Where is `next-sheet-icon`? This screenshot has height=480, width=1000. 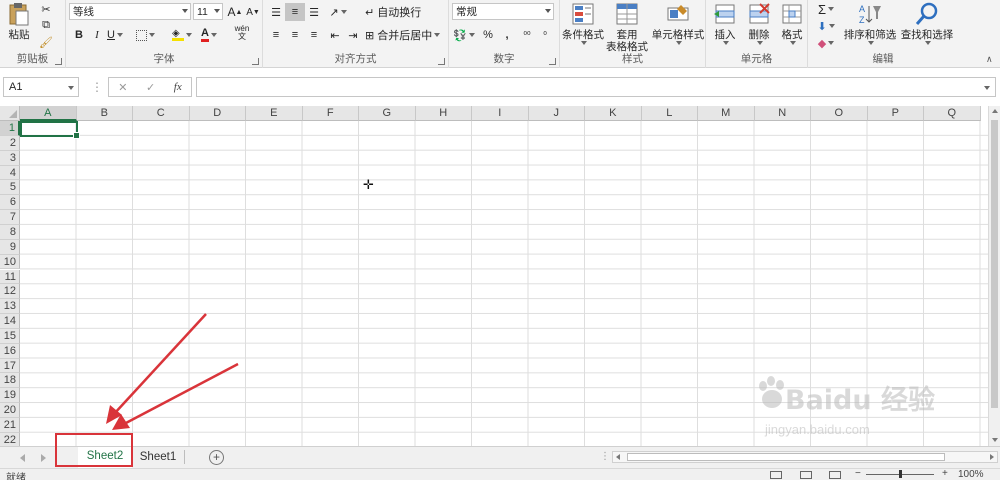 next-sheet-icon is located at coordinates (43, 458).